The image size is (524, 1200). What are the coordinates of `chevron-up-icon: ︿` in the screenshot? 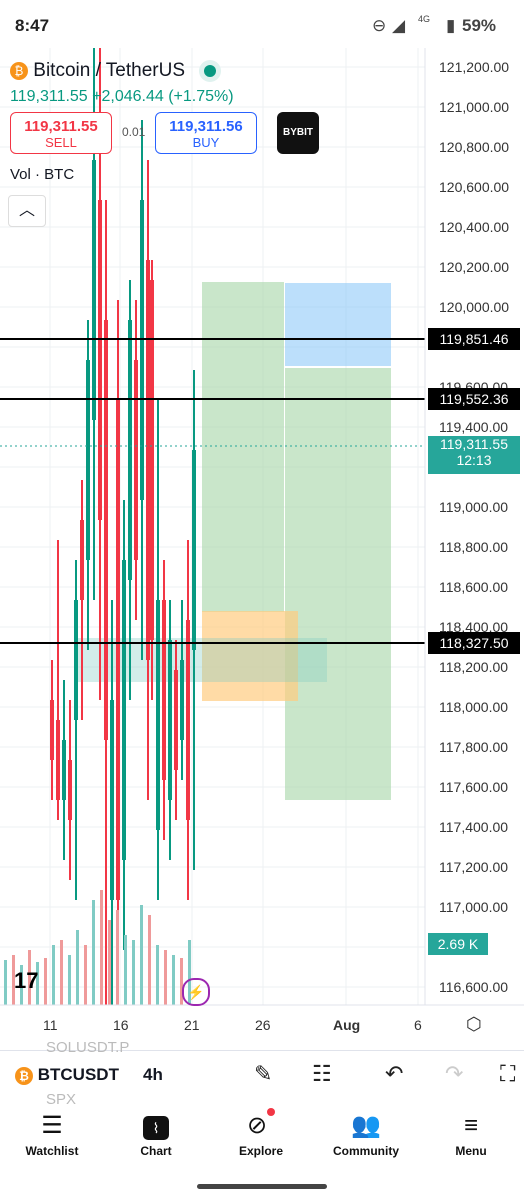 It's located at (26, 210).